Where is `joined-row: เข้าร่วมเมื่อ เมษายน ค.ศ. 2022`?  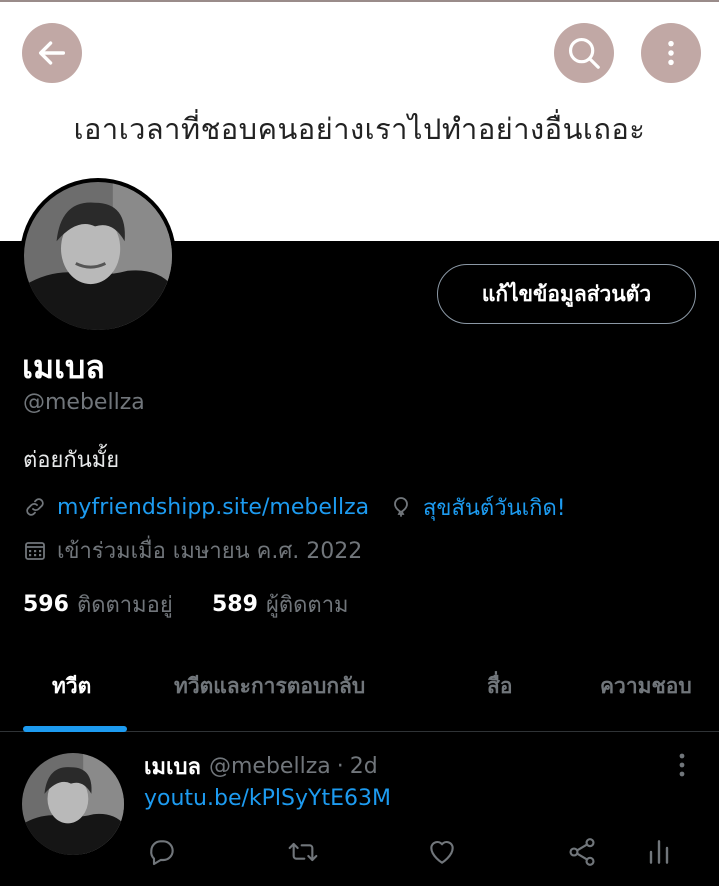 joined-row: เข้าร่วมเมื่อ เมษายน ค.ศ. 2022 is located at coordinates (192, 550).